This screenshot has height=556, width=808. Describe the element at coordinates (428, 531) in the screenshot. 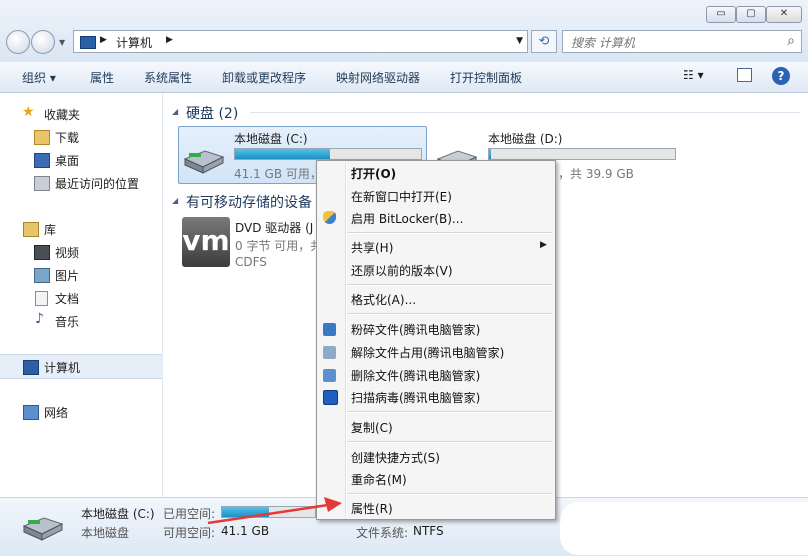

I see `status-fs-value: NTFS` at that location.